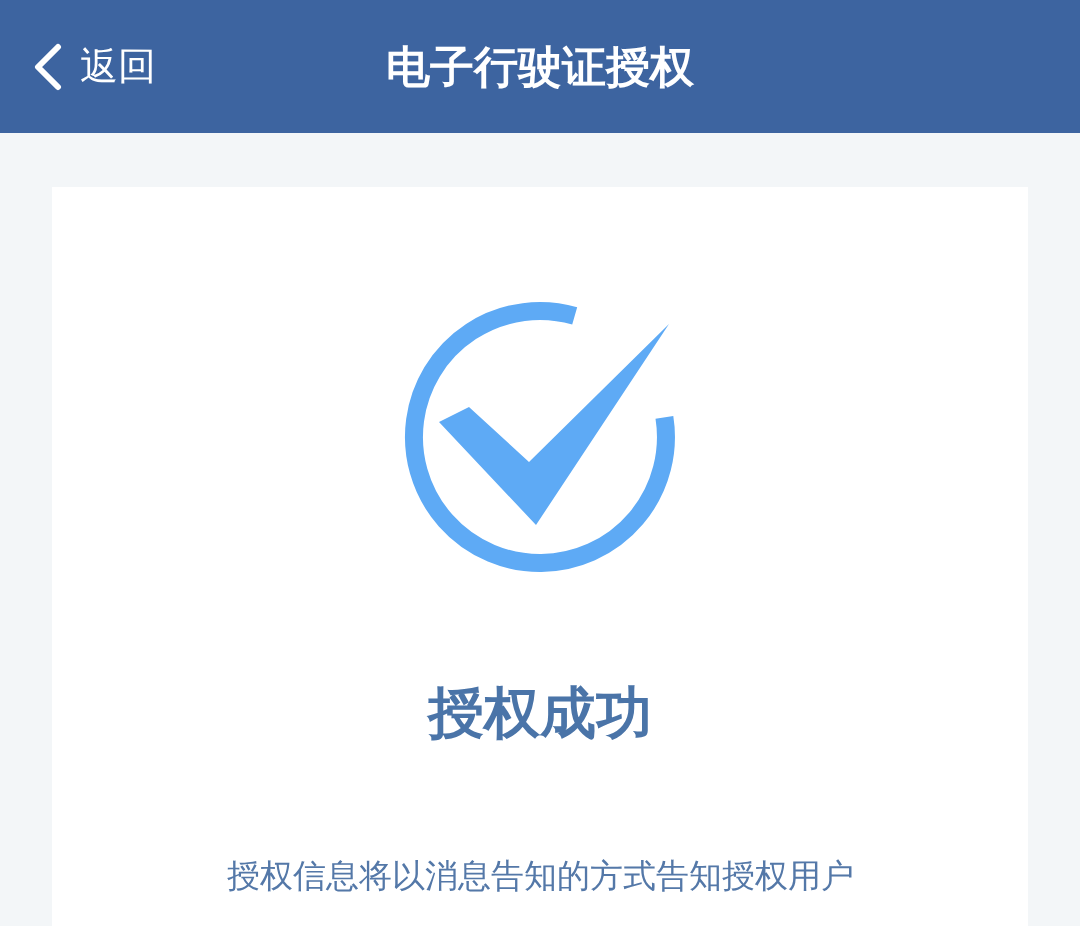 The height and width of the screenshot is (926, 1080). I want to click on page-title: 电子行驶证授权, so click(540, 66).